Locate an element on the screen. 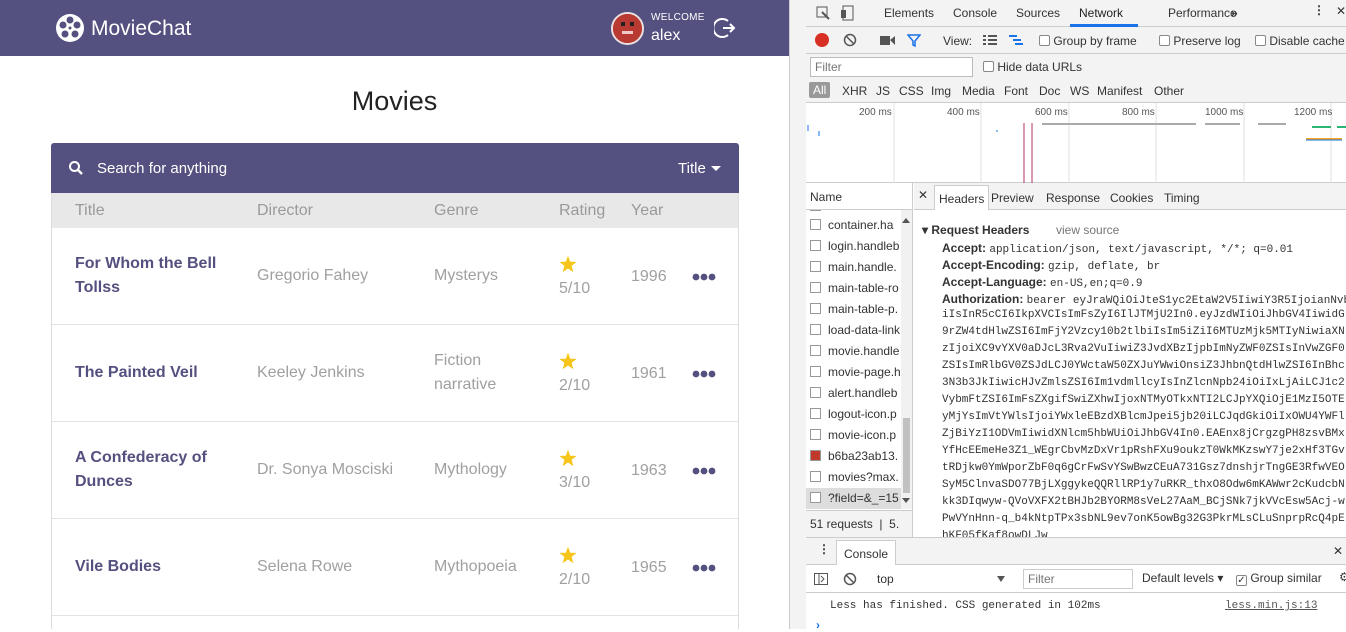  search-field-dropdown: Title is located at coordinates (692, 168).